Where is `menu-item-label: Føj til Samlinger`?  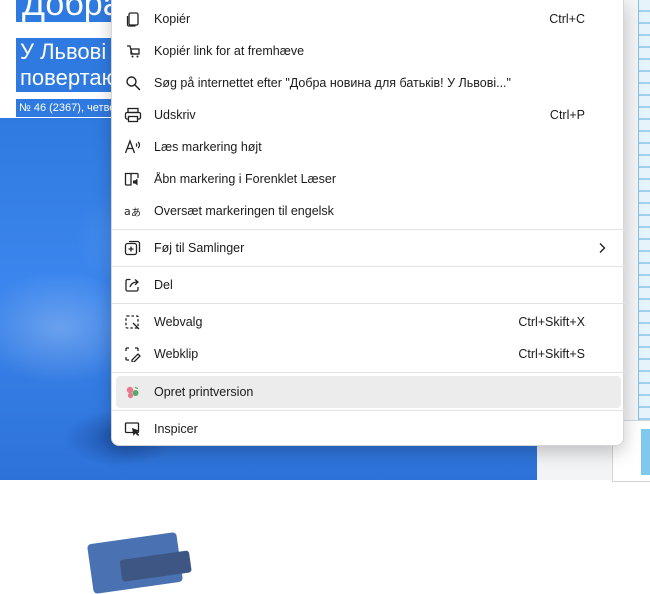 menu-item-label: Føj til Samlinger is located at coordinates (199, 248).